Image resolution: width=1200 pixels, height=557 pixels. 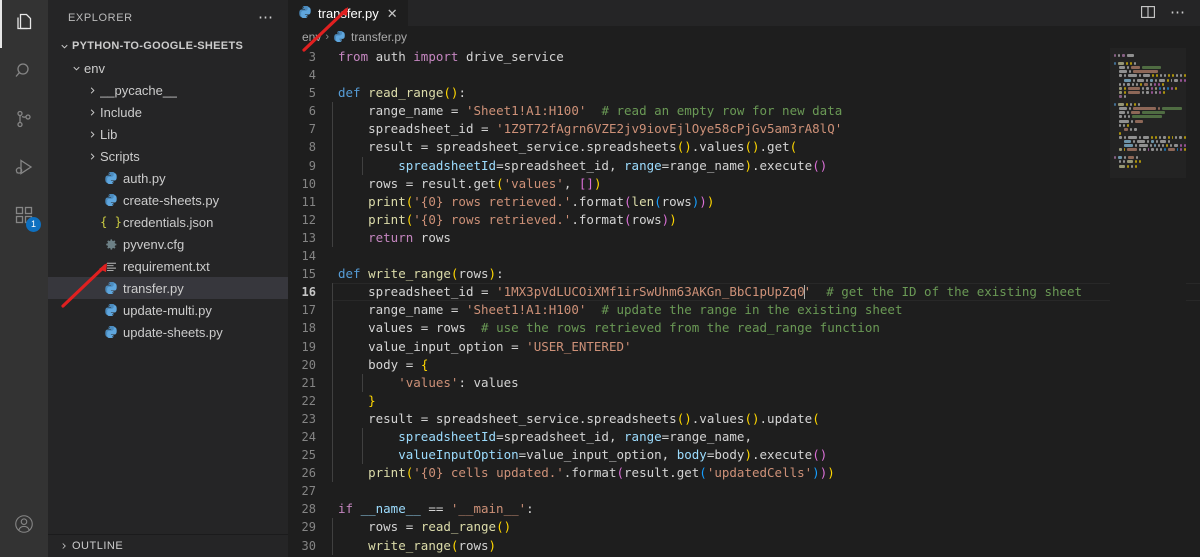 I want to click on code-line-28: 28 if __name__ == '__main__':, so click(x=744, y=509).